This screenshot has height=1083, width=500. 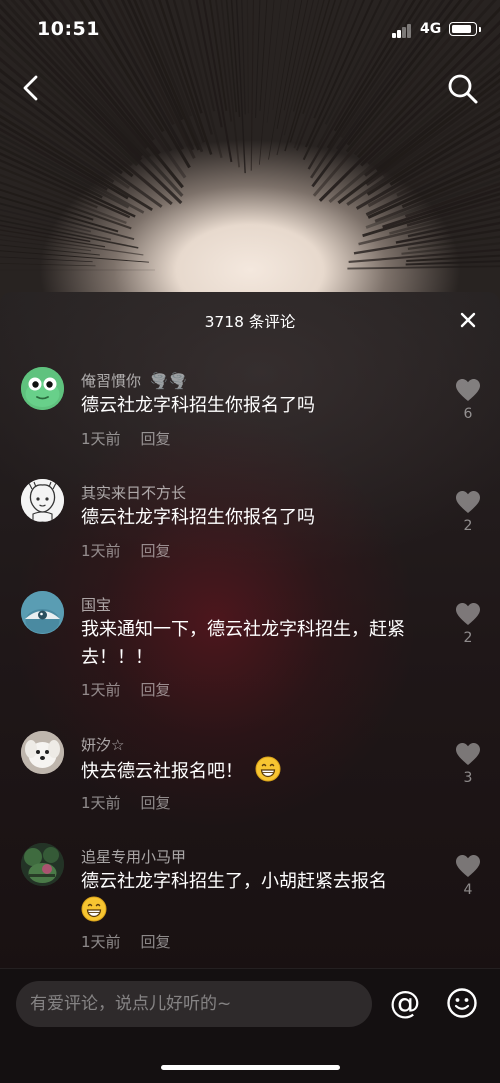 I want to click on comment-input-bar: @, so click(x=250, y=1025).